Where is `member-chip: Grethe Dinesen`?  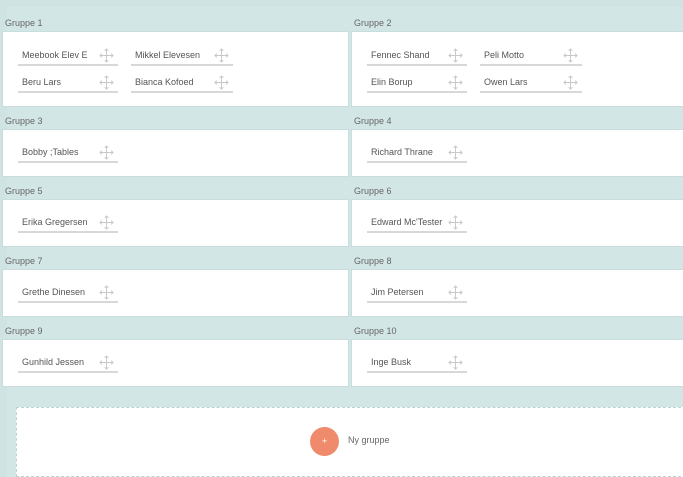 member-chip: Grethe Dinesen is located at coordinates (68, 292).